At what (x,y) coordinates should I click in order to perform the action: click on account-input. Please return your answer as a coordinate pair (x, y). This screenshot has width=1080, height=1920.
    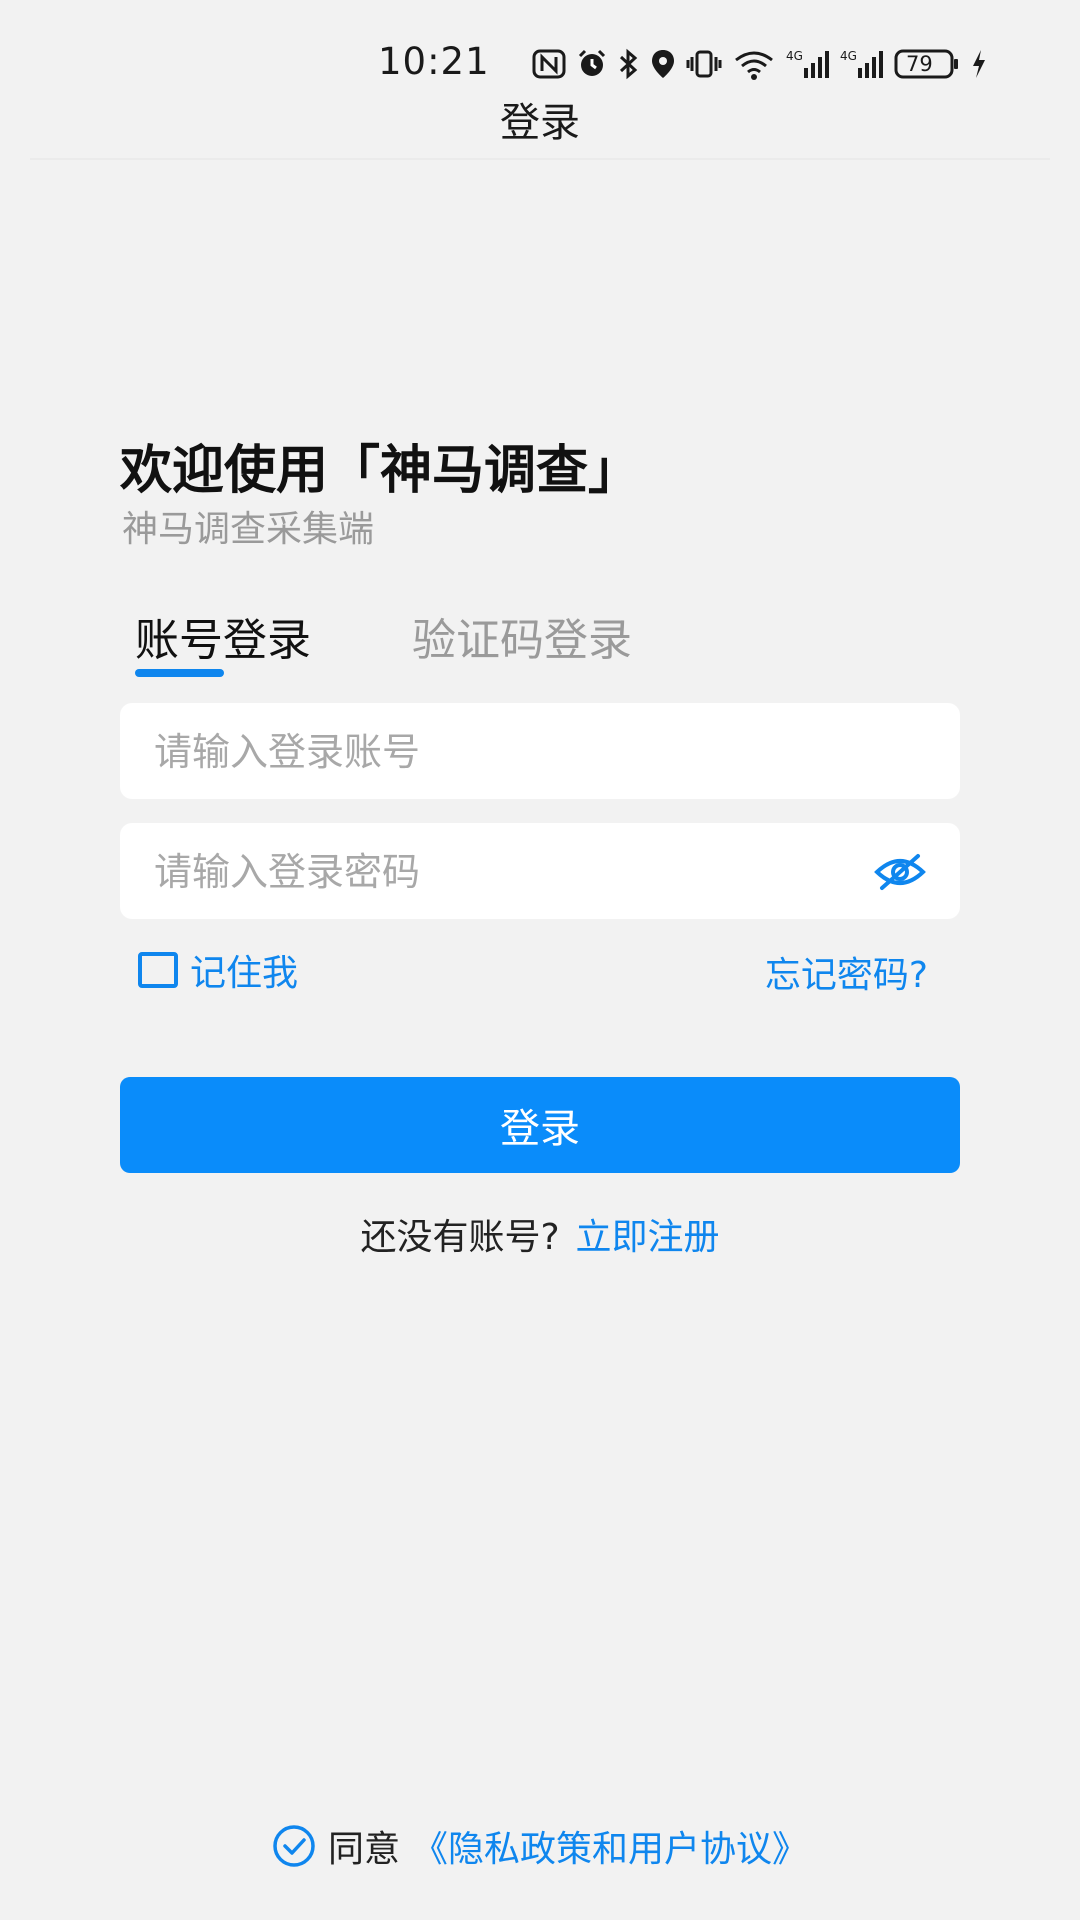
    Looking at the image, I should click on (524, 752).